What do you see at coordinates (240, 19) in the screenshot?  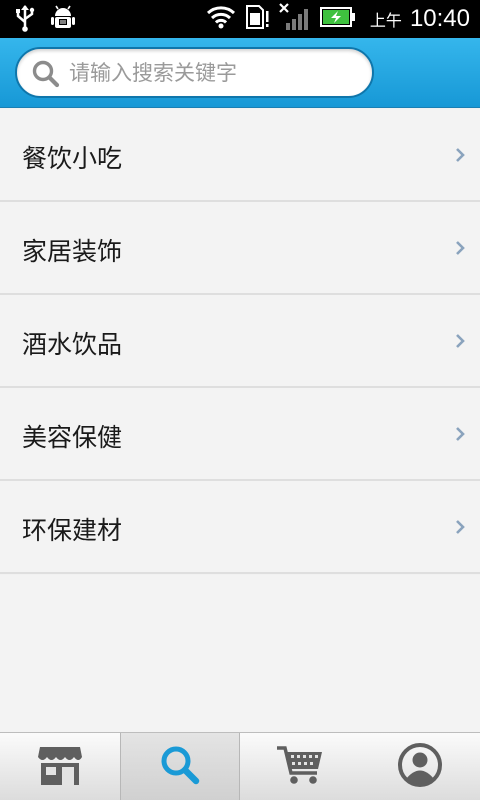 I see `status-bar: 上午 10:40` at bounding box center [240, 19].